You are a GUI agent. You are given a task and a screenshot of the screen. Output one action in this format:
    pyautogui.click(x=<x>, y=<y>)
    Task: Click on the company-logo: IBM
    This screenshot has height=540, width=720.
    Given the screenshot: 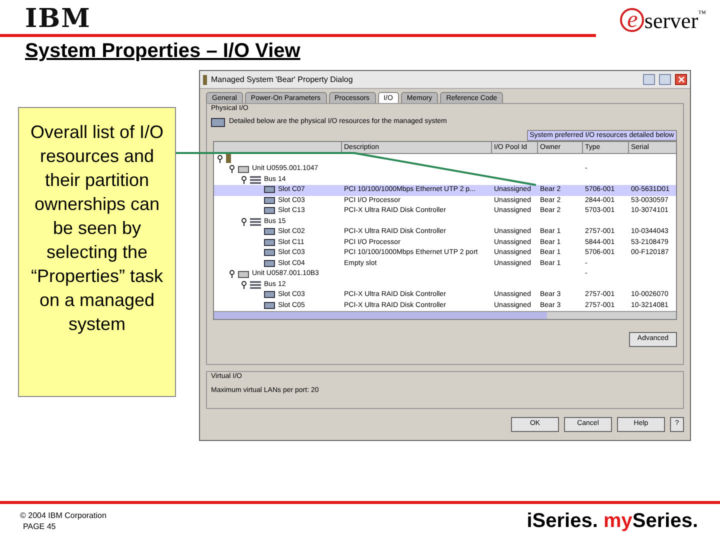 What is the action you would take?
    pyautogui.click(x=58, y=19)
    